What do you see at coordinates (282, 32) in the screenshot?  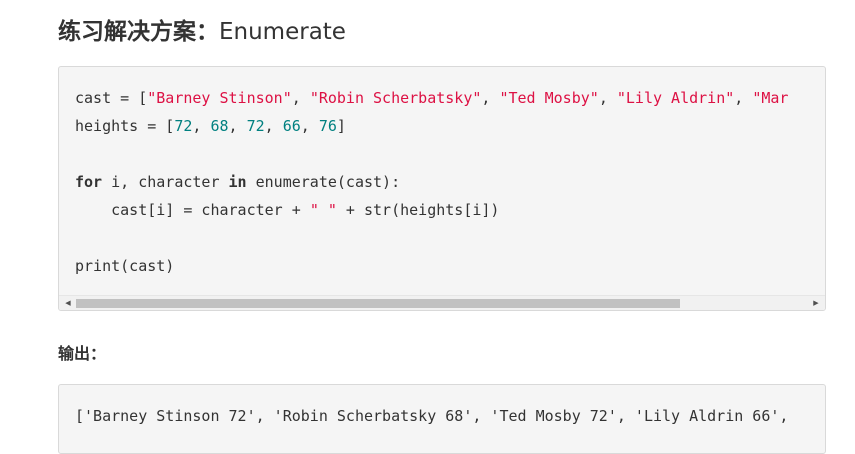 I see `page-title-latin: Enumerate` at bounding box center [282, 32].